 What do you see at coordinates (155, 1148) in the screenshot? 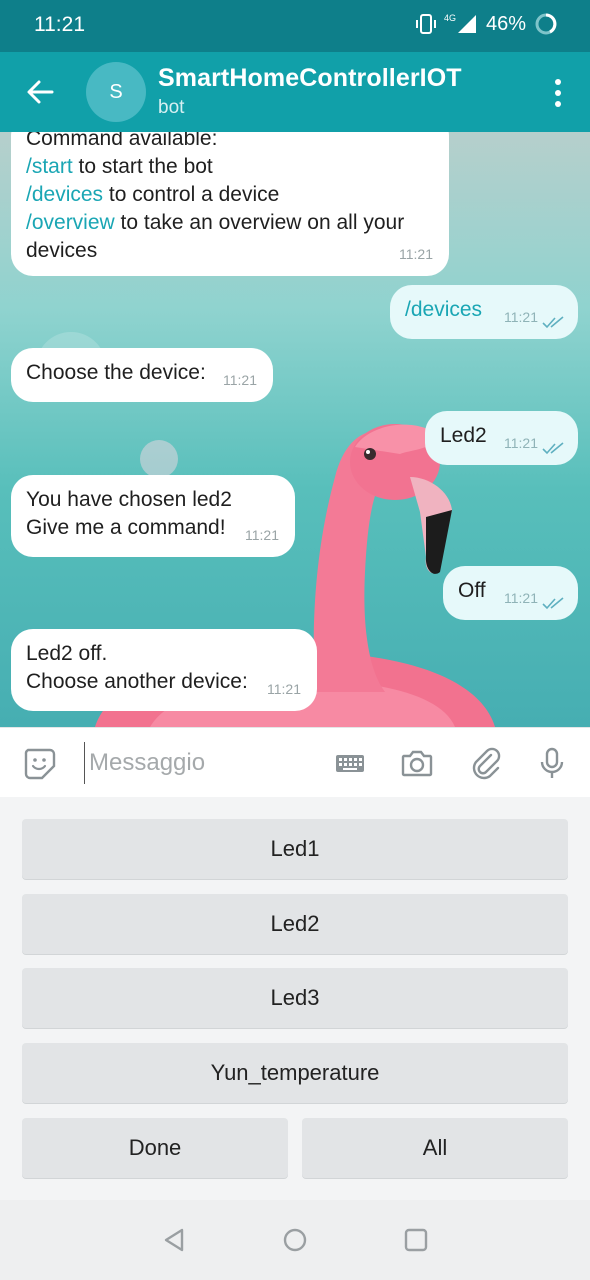
I see `keyboard-button-done: Done` at bounding box center [155, 1148].